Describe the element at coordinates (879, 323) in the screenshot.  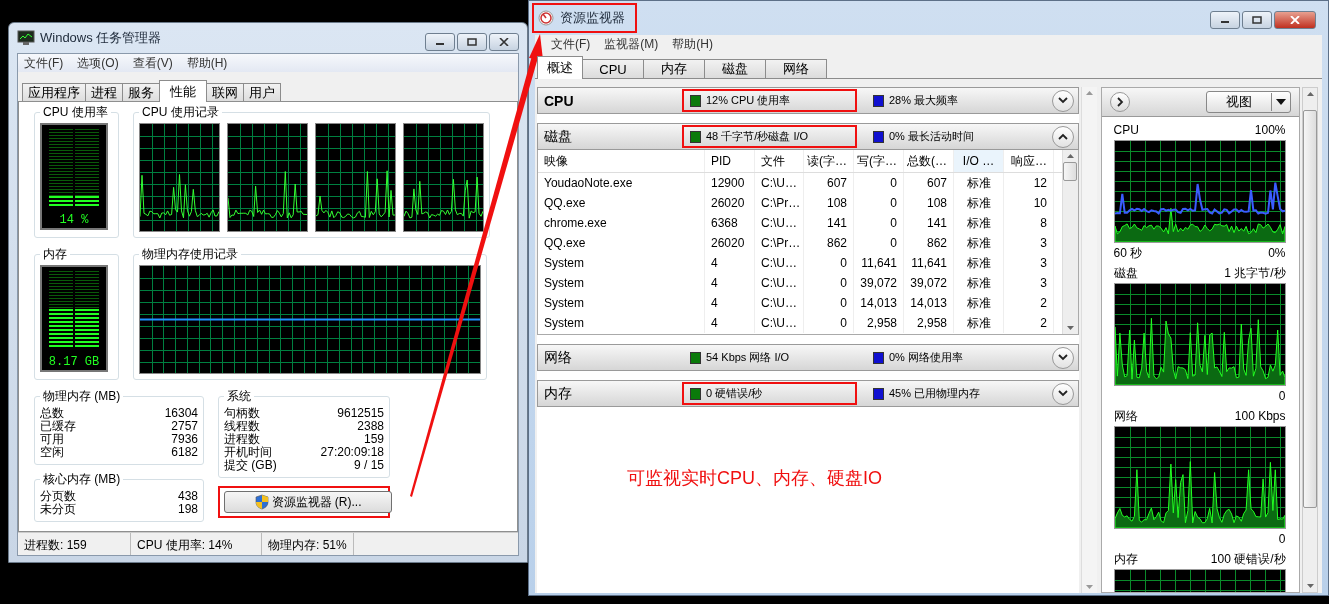
I see `table-cell: 2,958` at that location.